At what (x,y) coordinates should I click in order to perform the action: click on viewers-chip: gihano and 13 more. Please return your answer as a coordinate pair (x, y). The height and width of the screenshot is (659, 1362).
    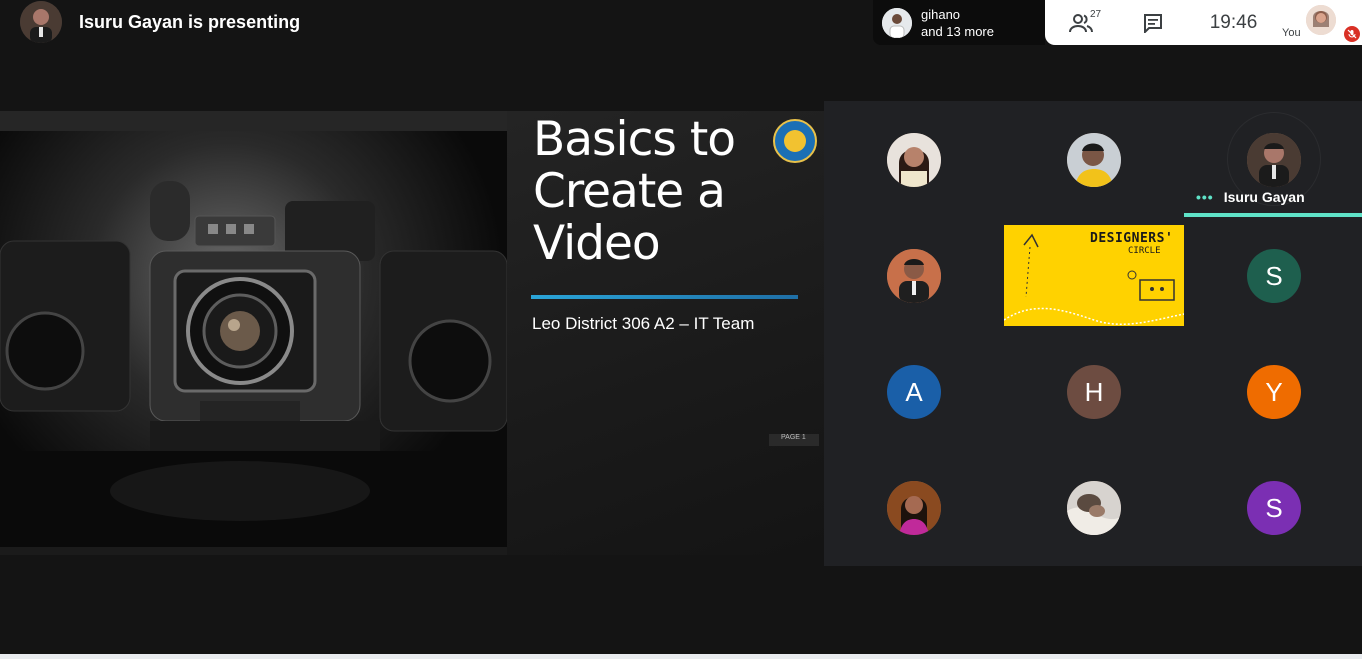
    Looking at the image, I should click on (959, 22).